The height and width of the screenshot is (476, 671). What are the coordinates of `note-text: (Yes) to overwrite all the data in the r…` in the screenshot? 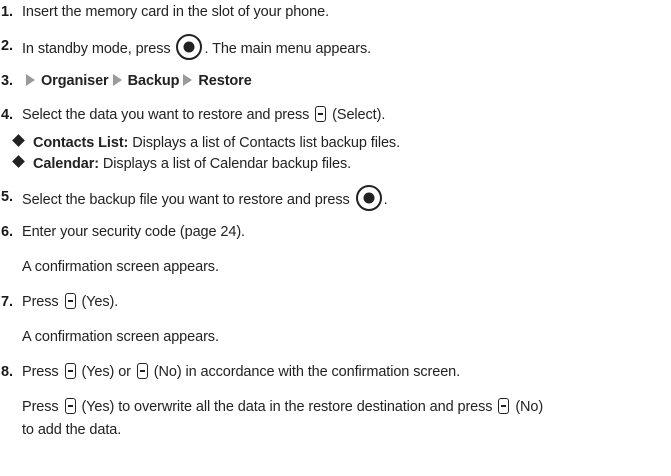 It's located at (287, 407).